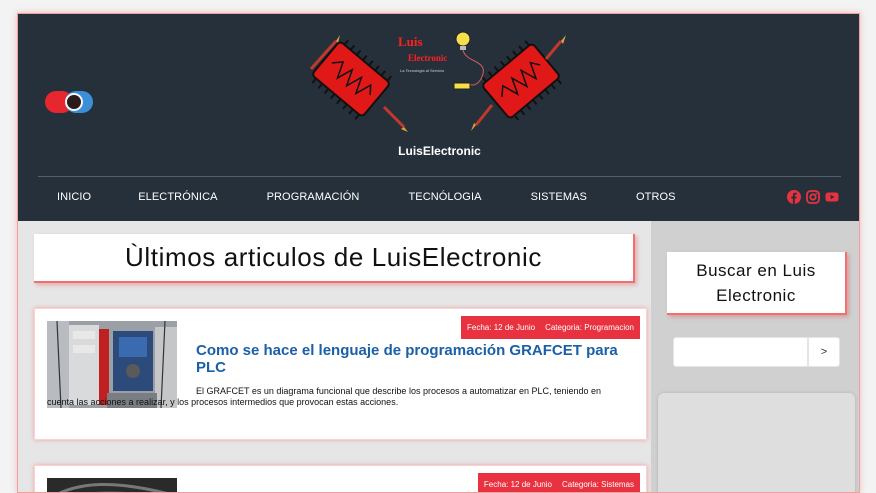 This screenshot has height=493, width=876. I want to click on logo-line1: Luis, so click(410, 41).